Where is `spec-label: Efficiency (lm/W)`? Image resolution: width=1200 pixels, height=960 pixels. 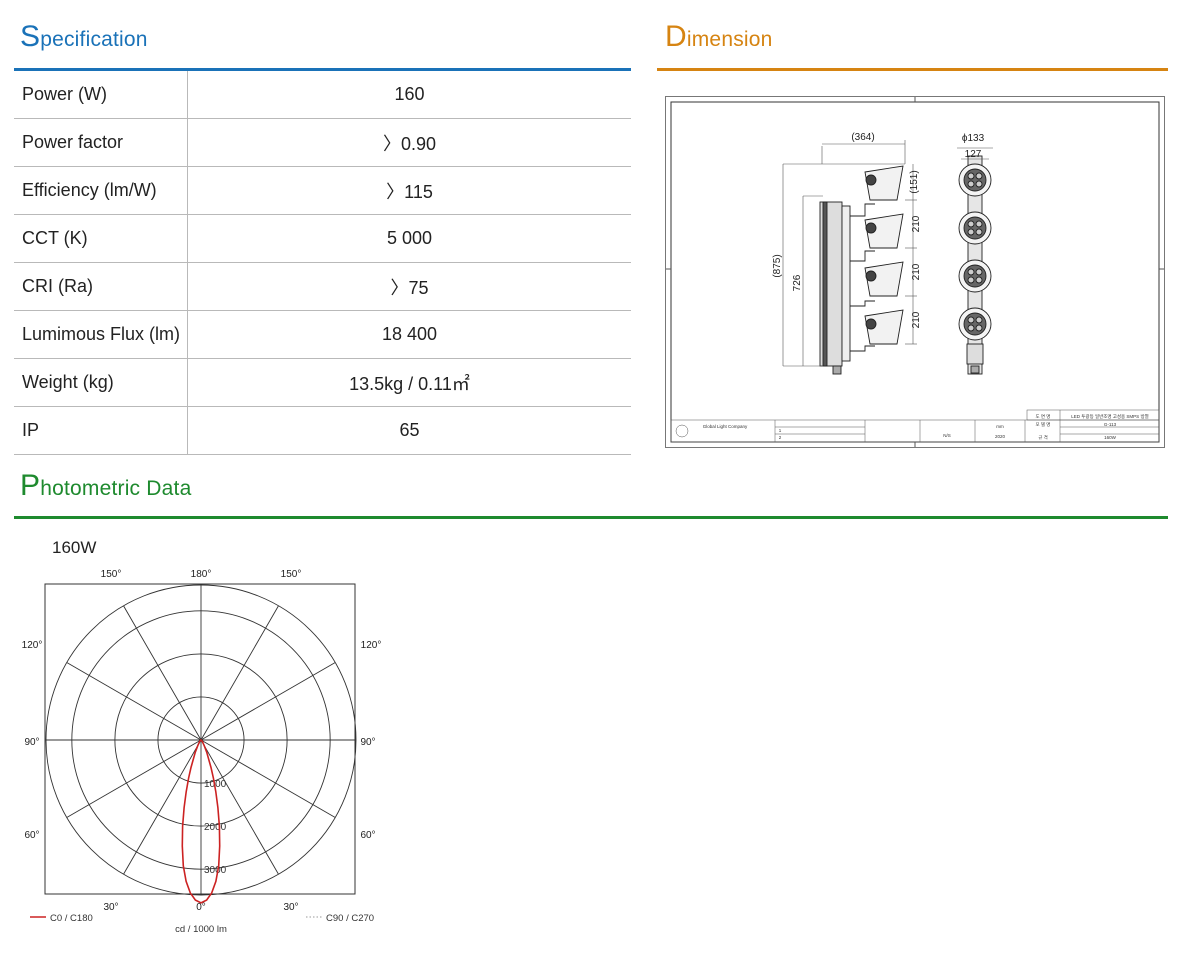 spec-label: Efficiency (lm/W) is located at coordinates (101, 190).